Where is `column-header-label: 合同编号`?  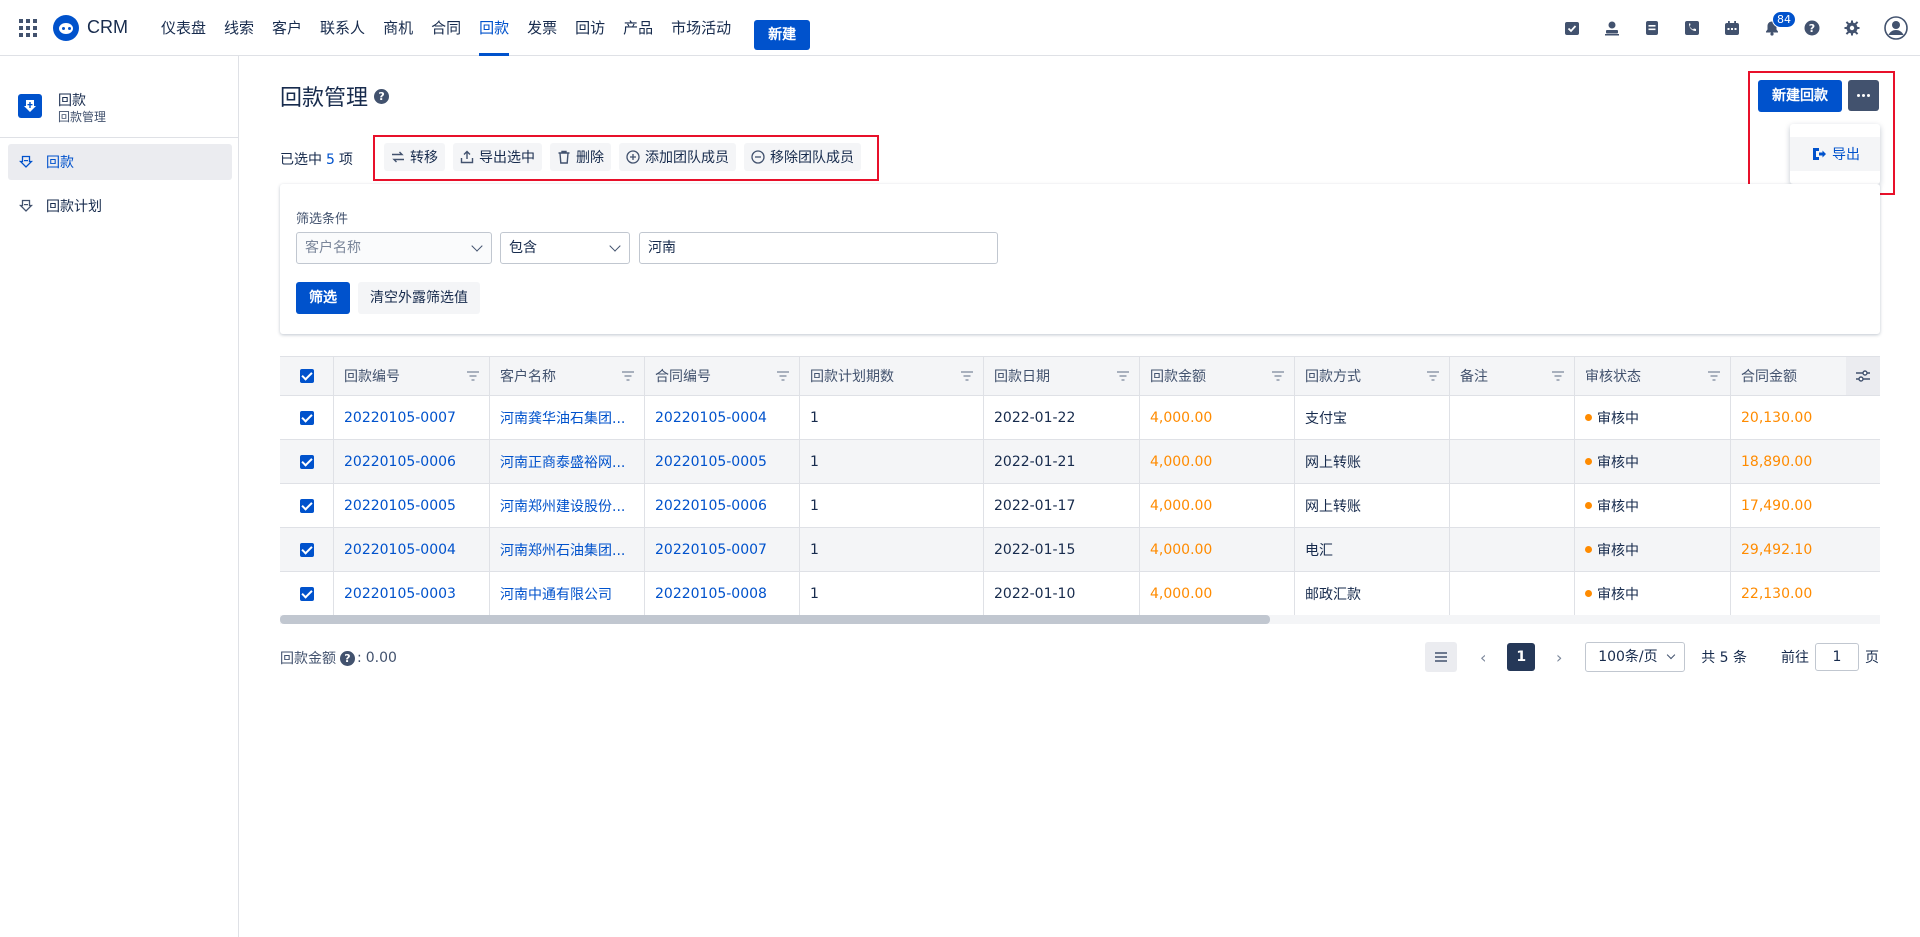
column-header-label: 合同编号 is located at coordinates (683, 377).